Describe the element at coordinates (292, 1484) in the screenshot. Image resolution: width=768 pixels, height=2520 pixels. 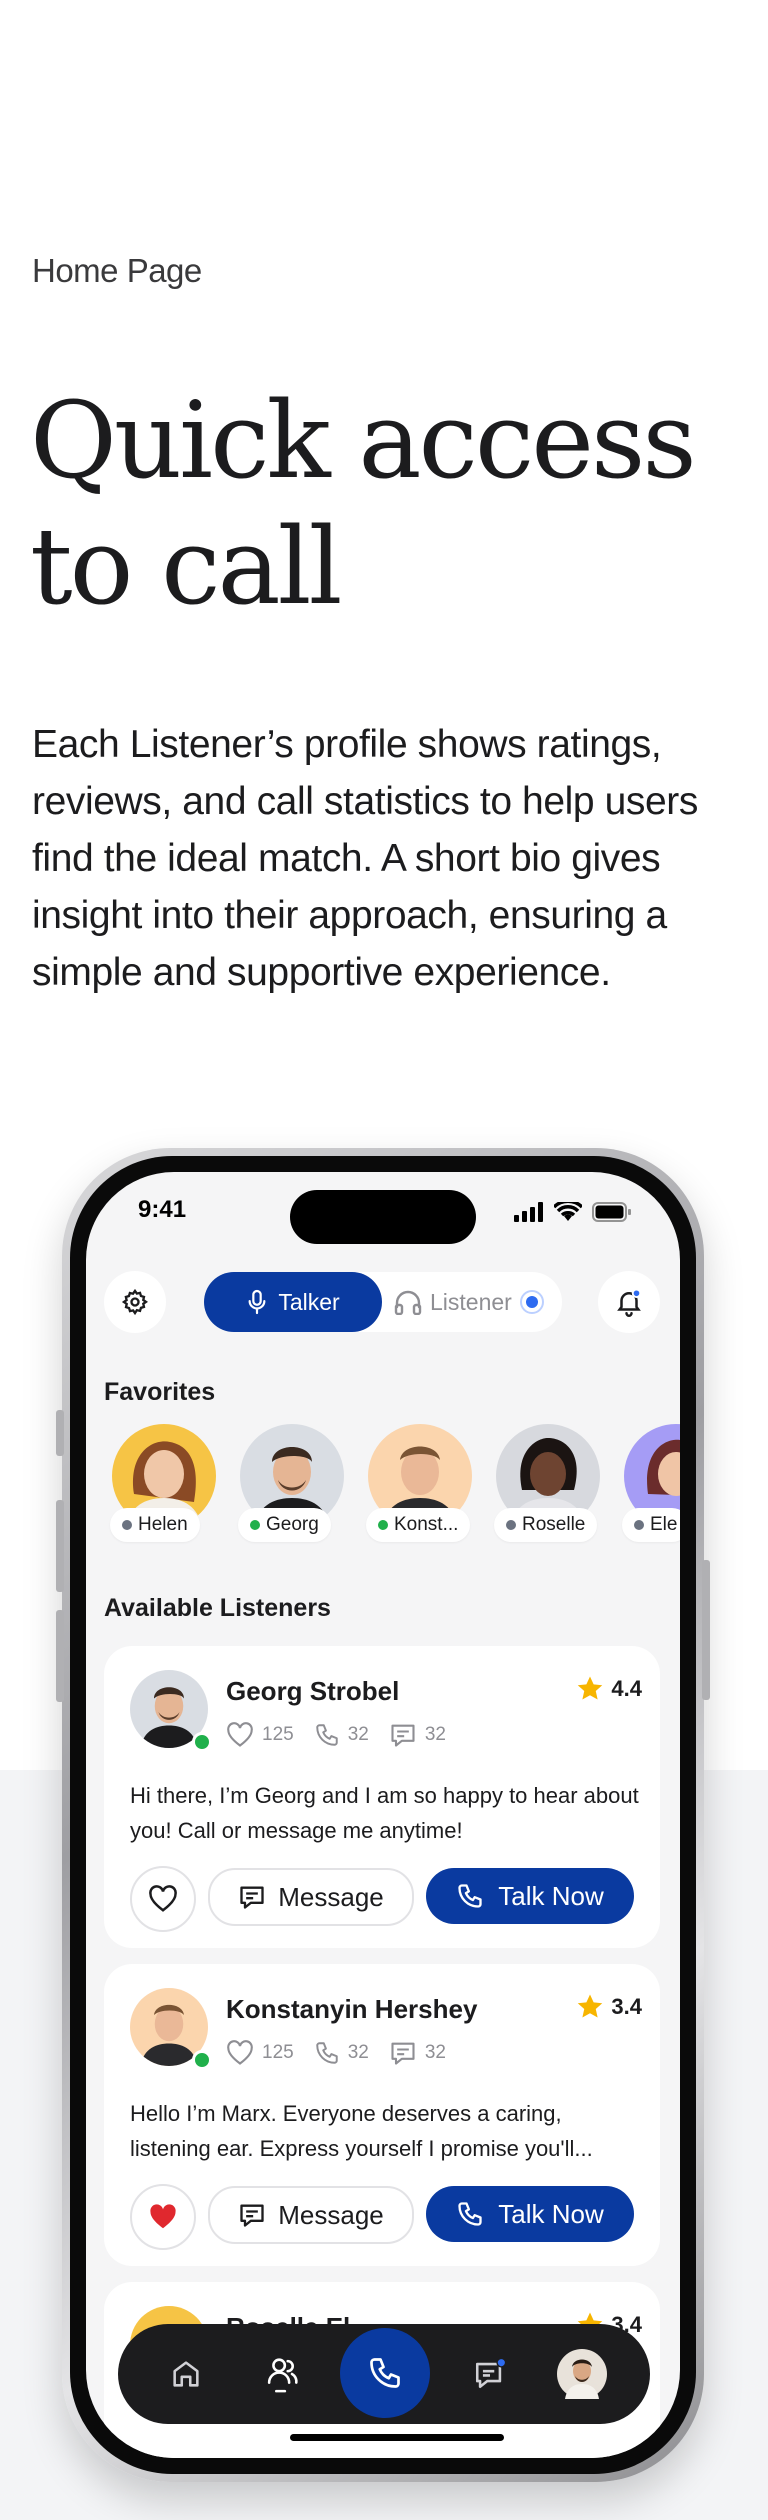
I see `favorite-item-georg: Georg` at that location.